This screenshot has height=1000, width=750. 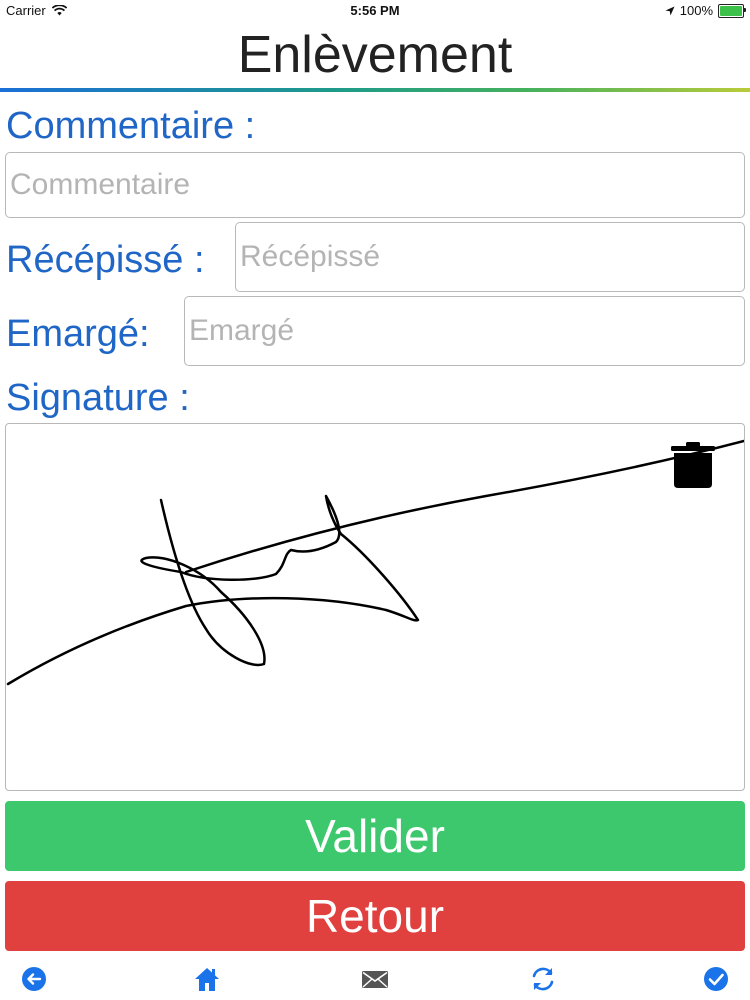 What do you see at coordinates (490, 257) in the screenshot?
I see `recepisse-input` at bounding box center [490, 257].